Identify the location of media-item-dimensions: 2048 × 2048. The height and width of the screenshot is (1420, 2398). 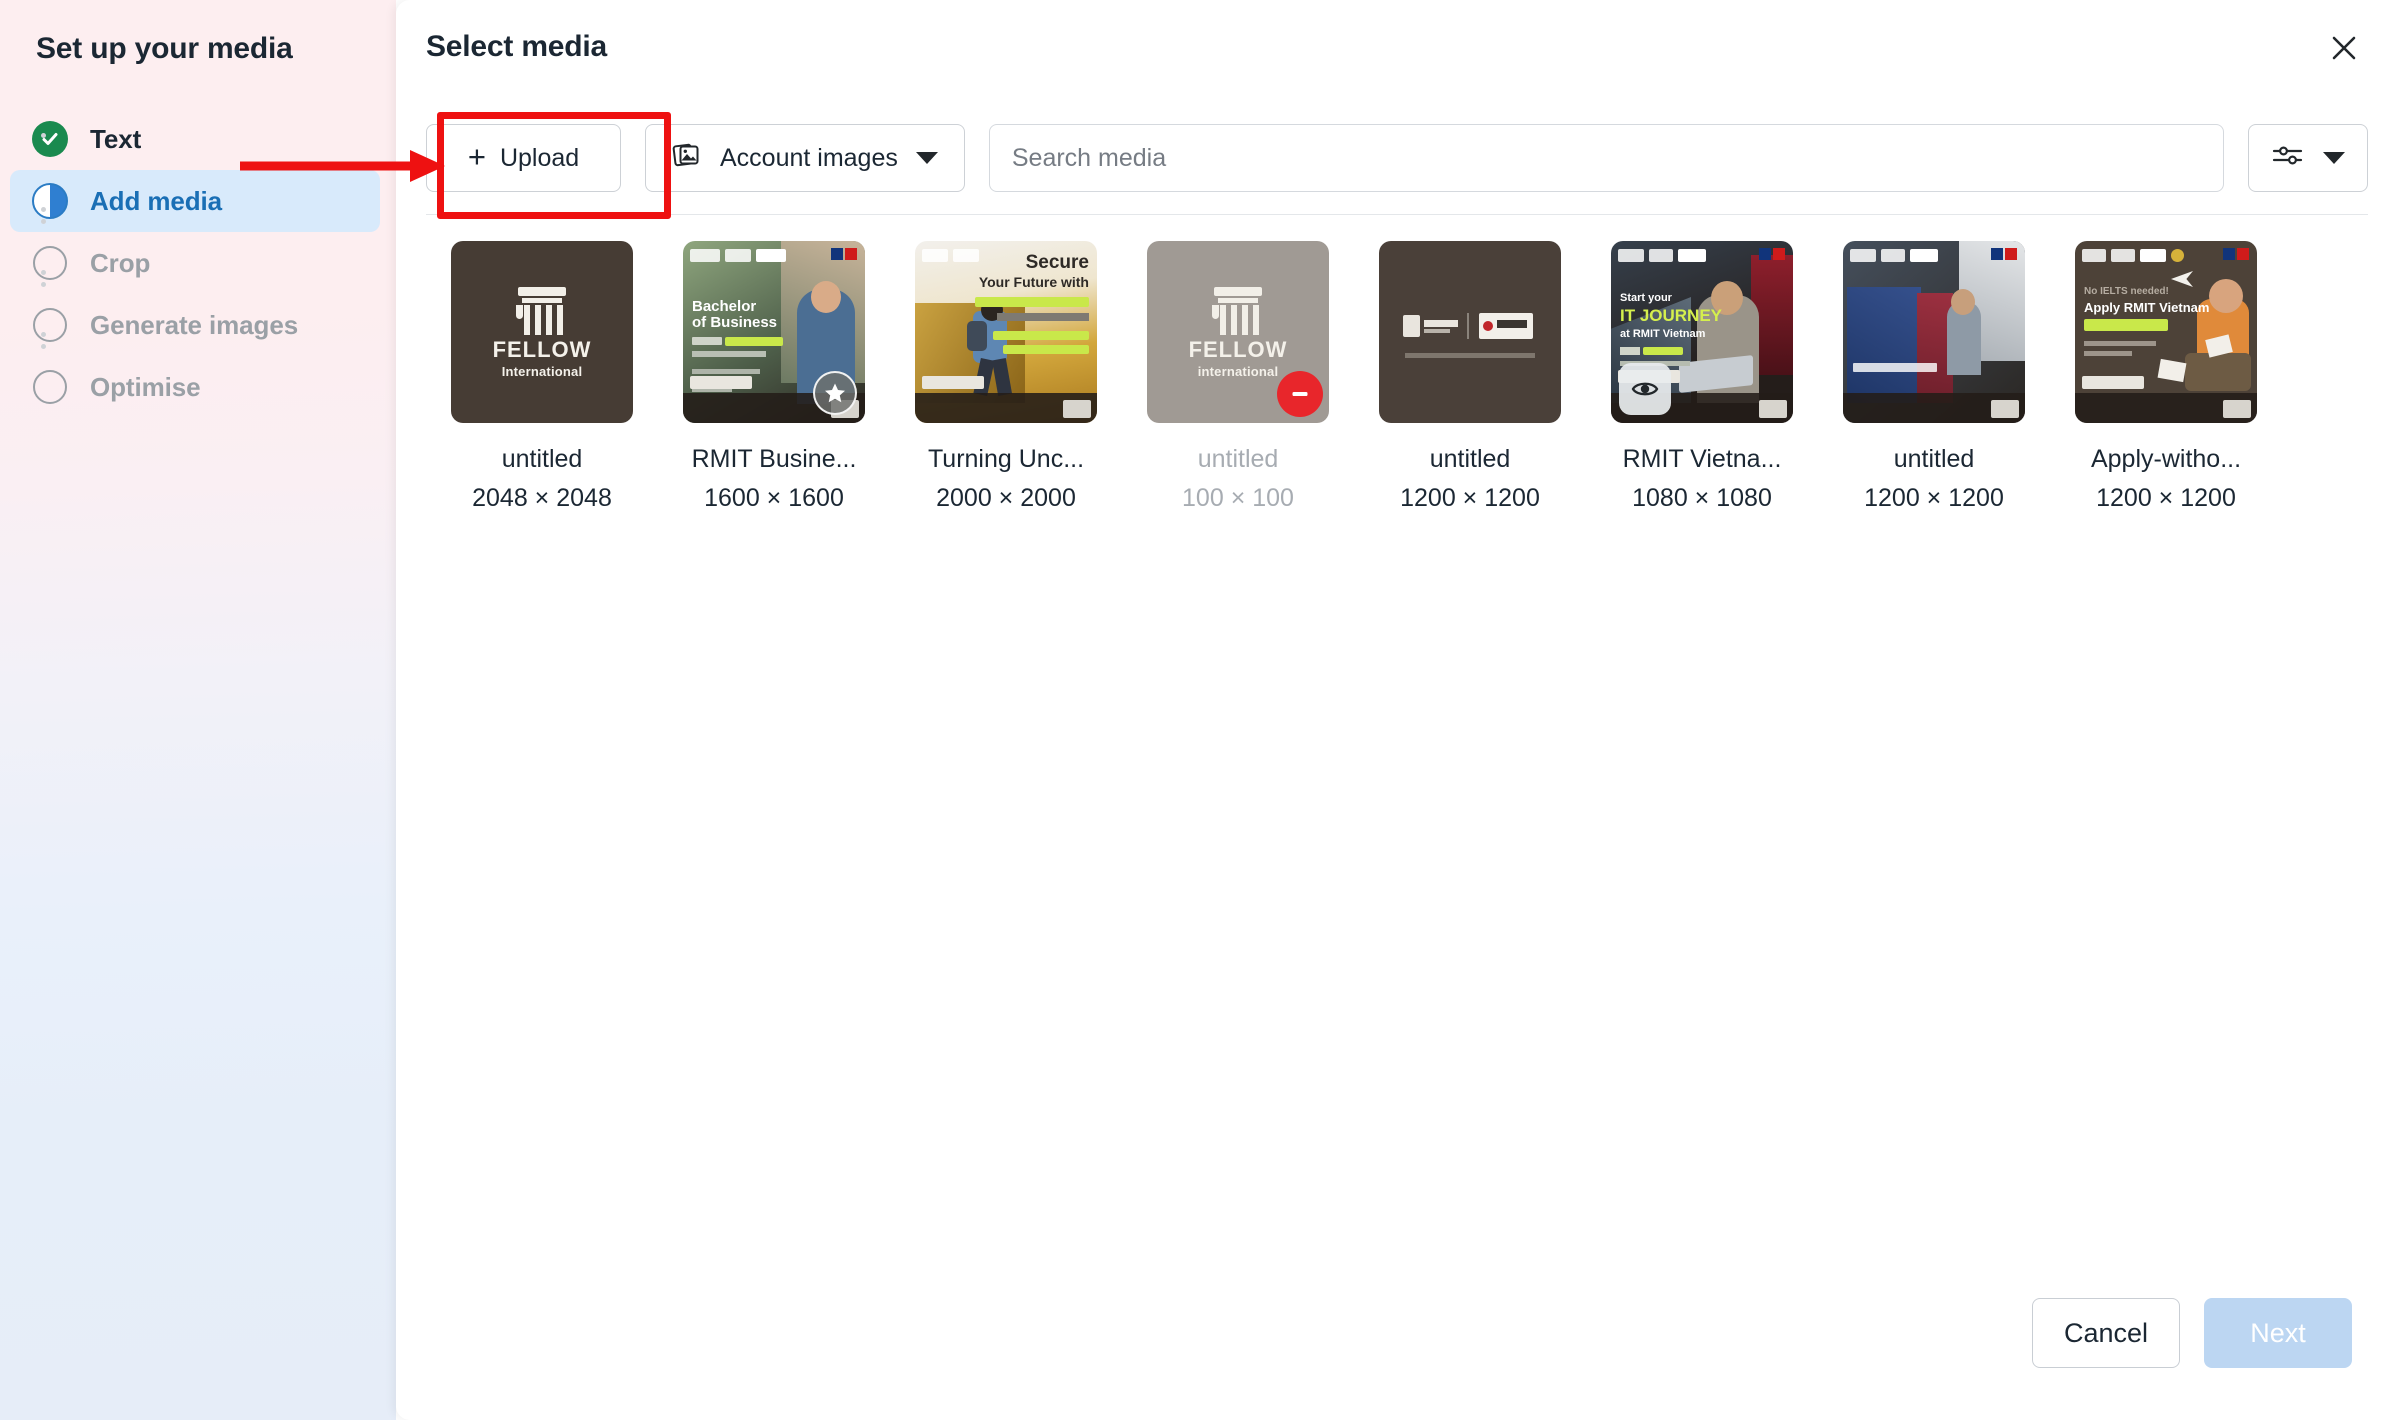
(542, 498).